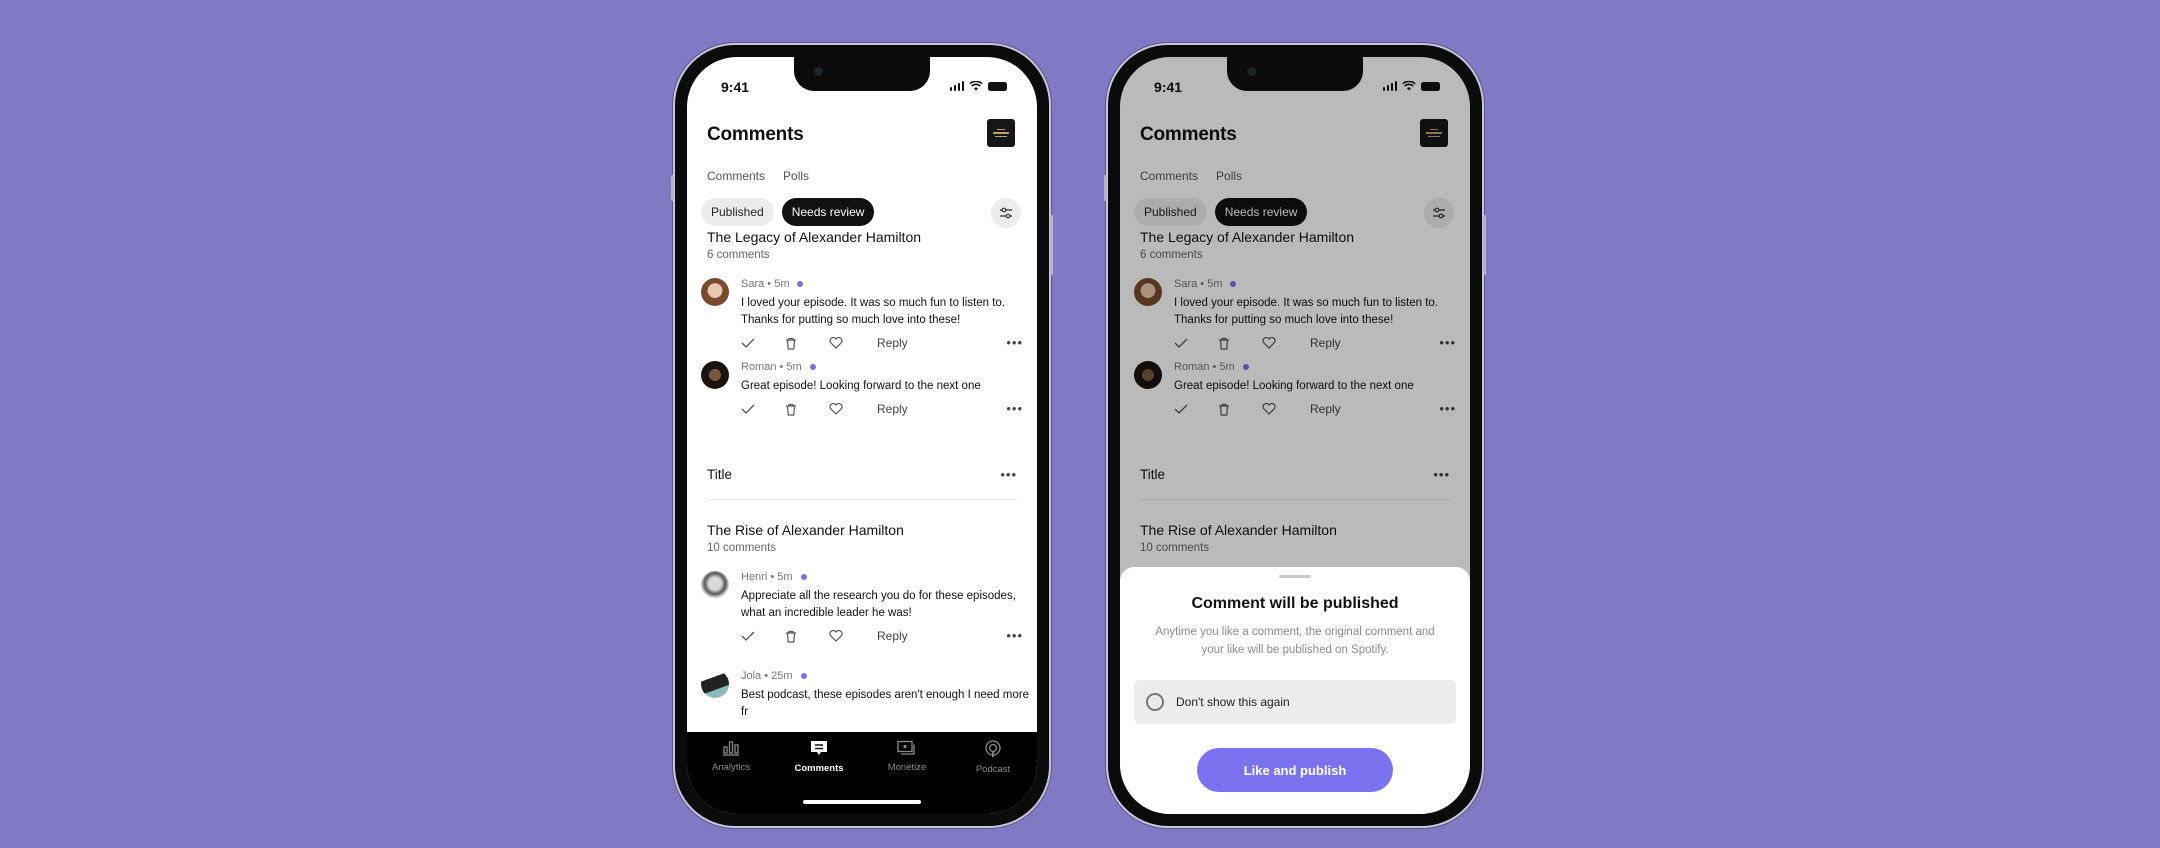  Describe the element at coordinates (1155, 702) in the screenshot. I see `dont-show-again-checkbox` at that location.